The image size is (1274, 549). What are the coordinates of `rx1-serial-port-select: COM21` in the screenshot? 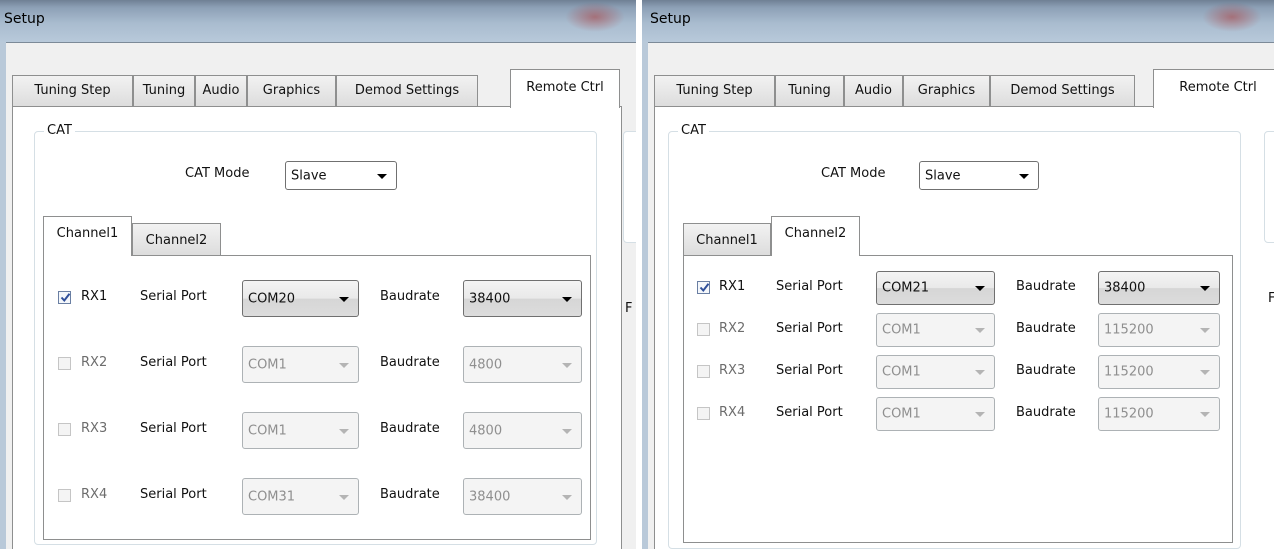 It's located at (935, 288).